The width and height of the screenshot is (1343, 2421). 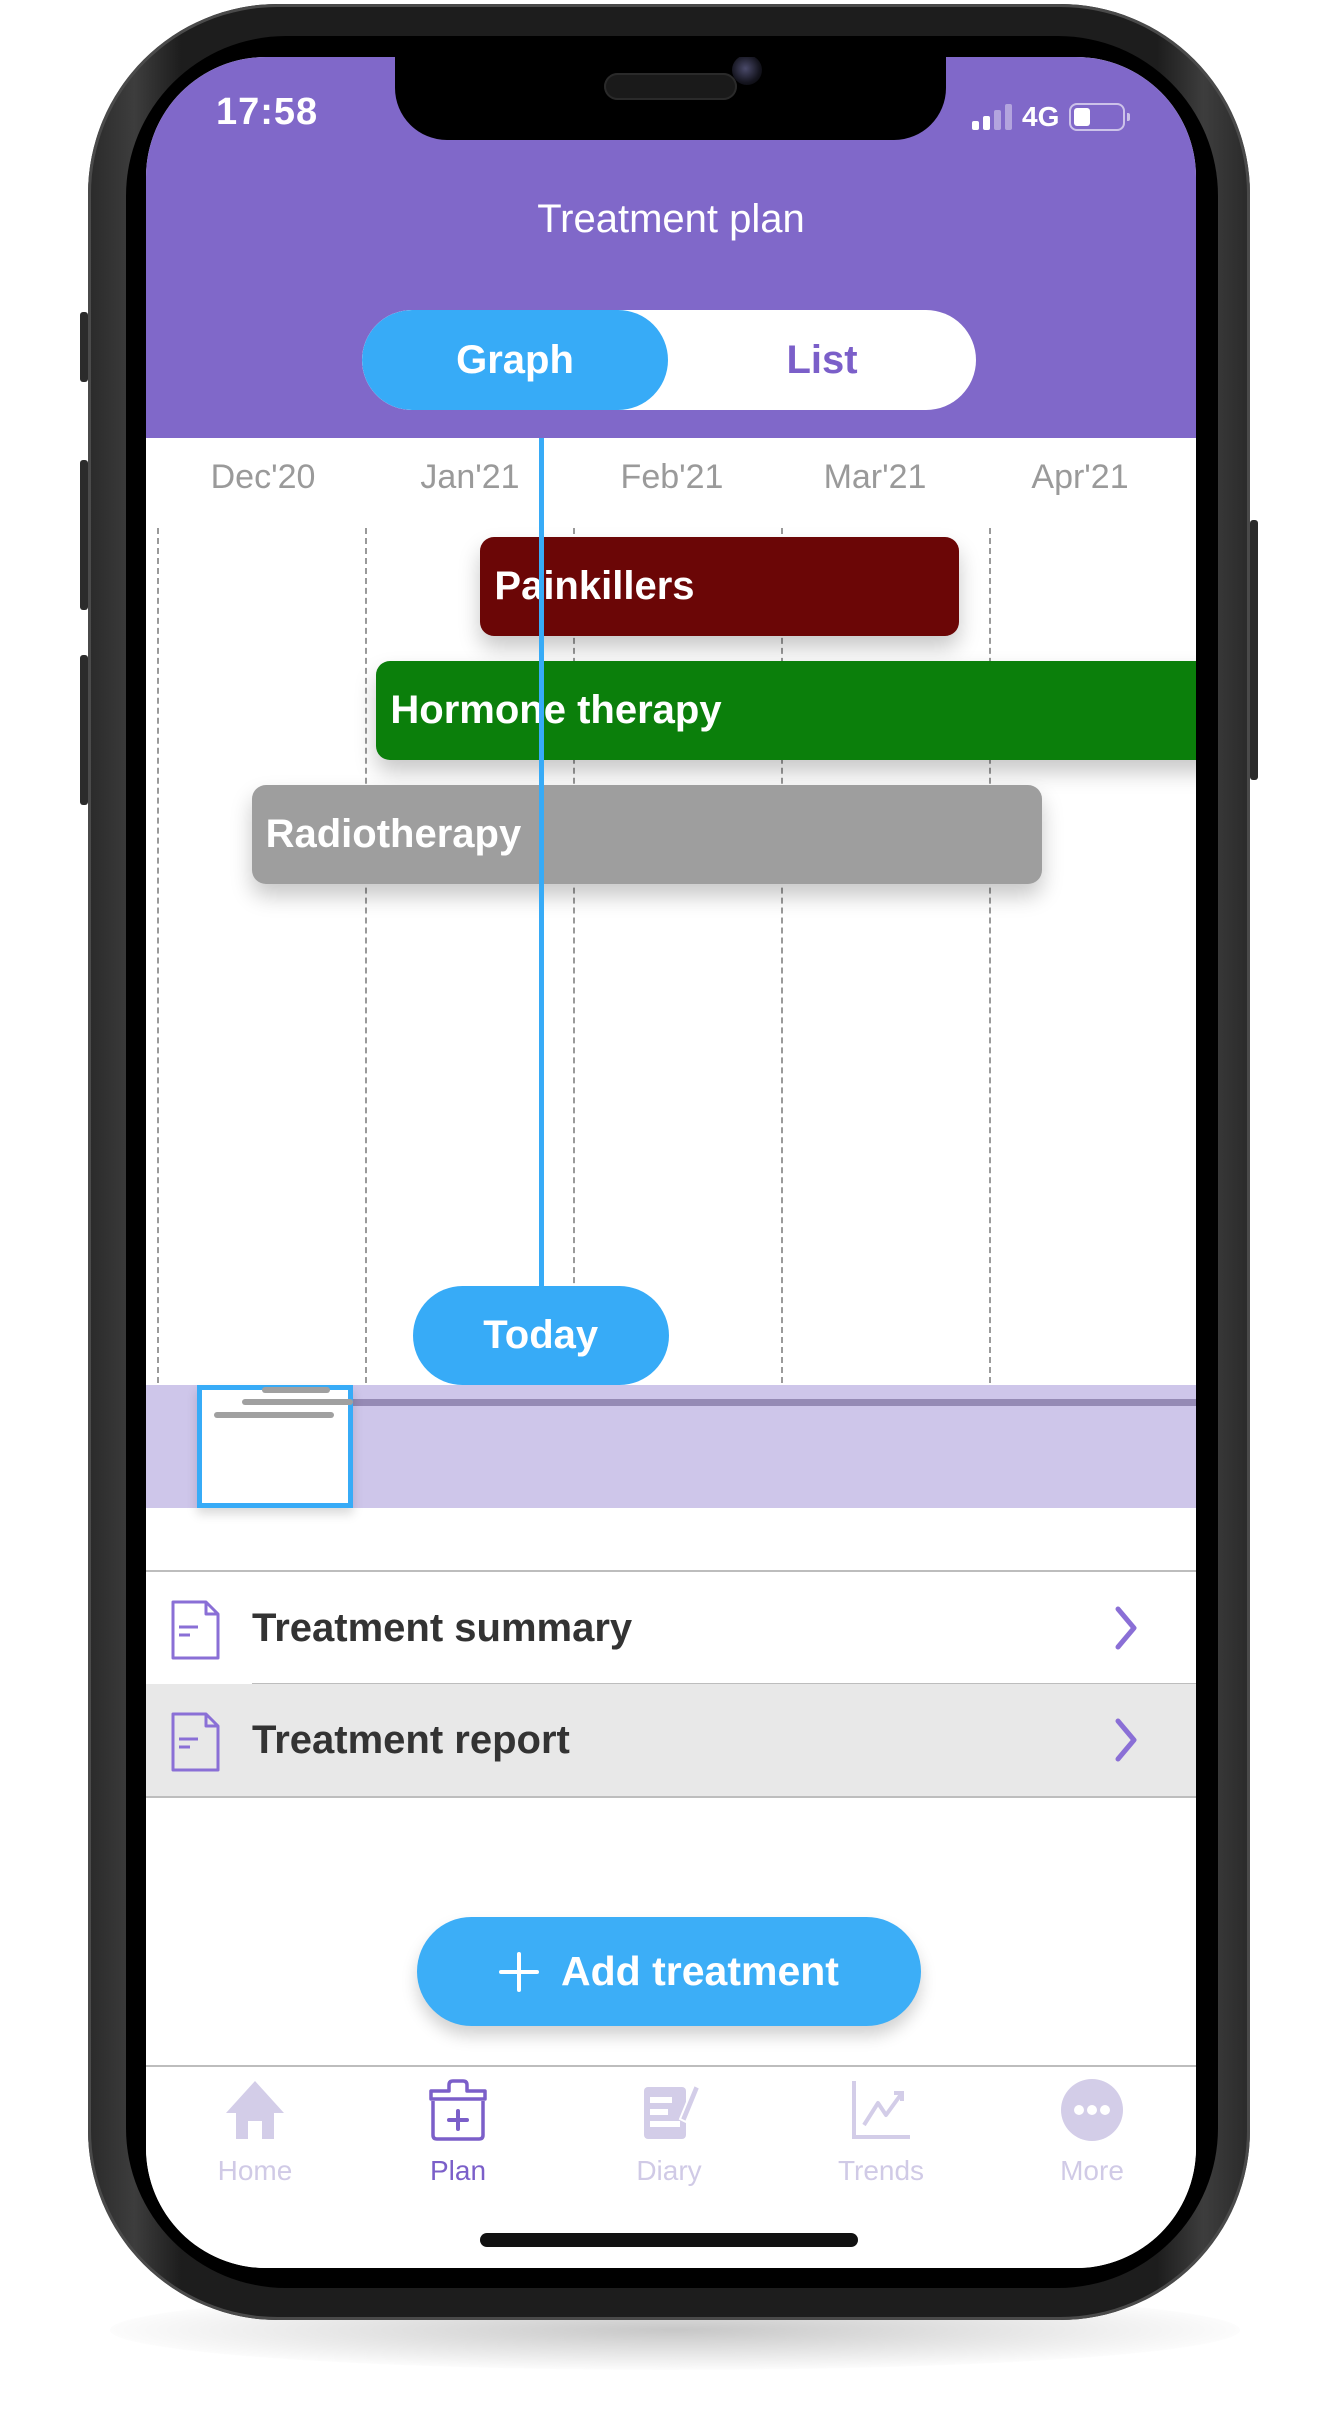 What do you see at coordinates (671, 219) in the screenshot?
I see `page-title: Treatment plan` at bounding box center [671, 219].